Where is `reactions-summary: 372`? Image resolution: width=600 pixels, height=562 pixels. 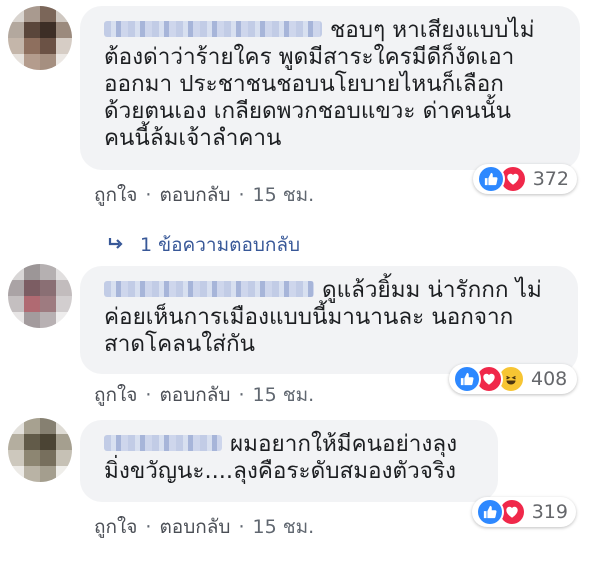
reactions-summary: 372 is located at coordinates (525, 179).